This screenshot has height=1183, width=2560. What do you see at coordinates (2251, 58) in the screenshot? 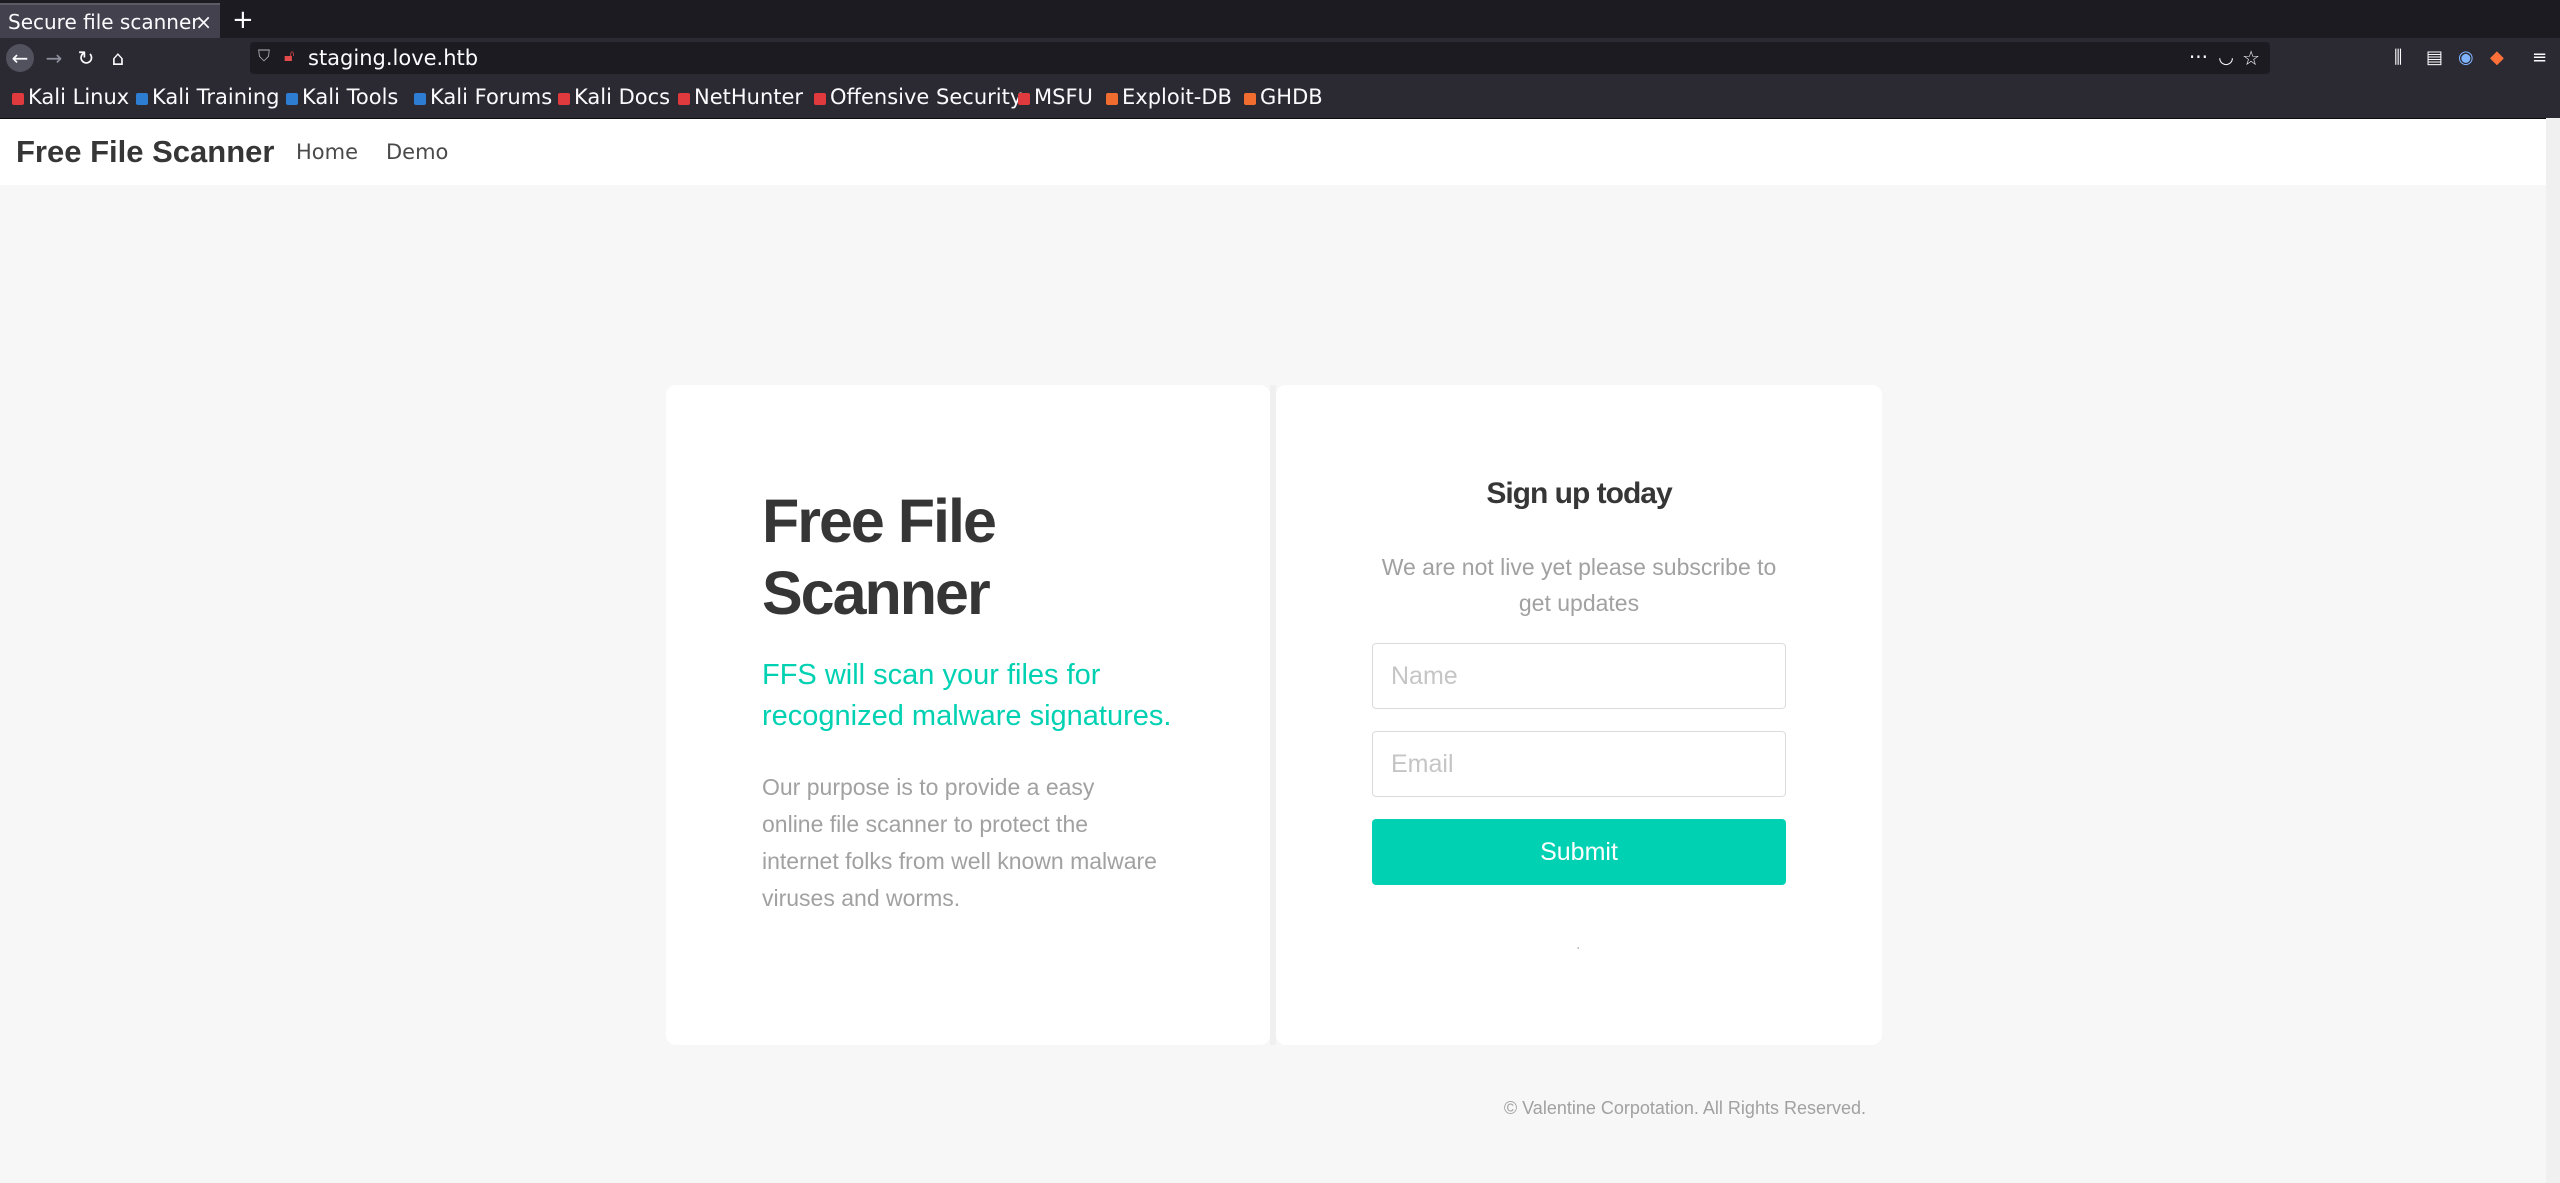
I see `bookmark-star-icon: ☆` at bounding box center [2251, 58].